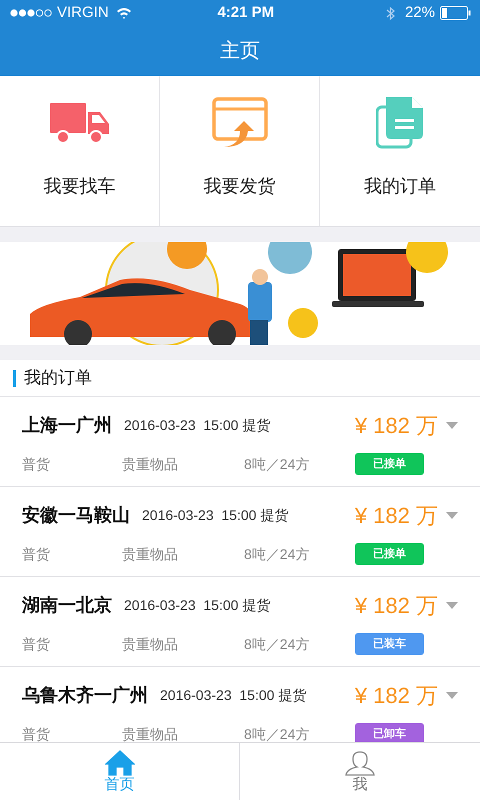 The height and width of the screenshot is (800, 480). Describe the element at coordinates (240, 622) in the screenshot. I see `order-row: 湖南一北京 2016-03-23 15:00 提货 ¥ 182 万 普货 贵重物品 8吨／24方 已装车` at that location.